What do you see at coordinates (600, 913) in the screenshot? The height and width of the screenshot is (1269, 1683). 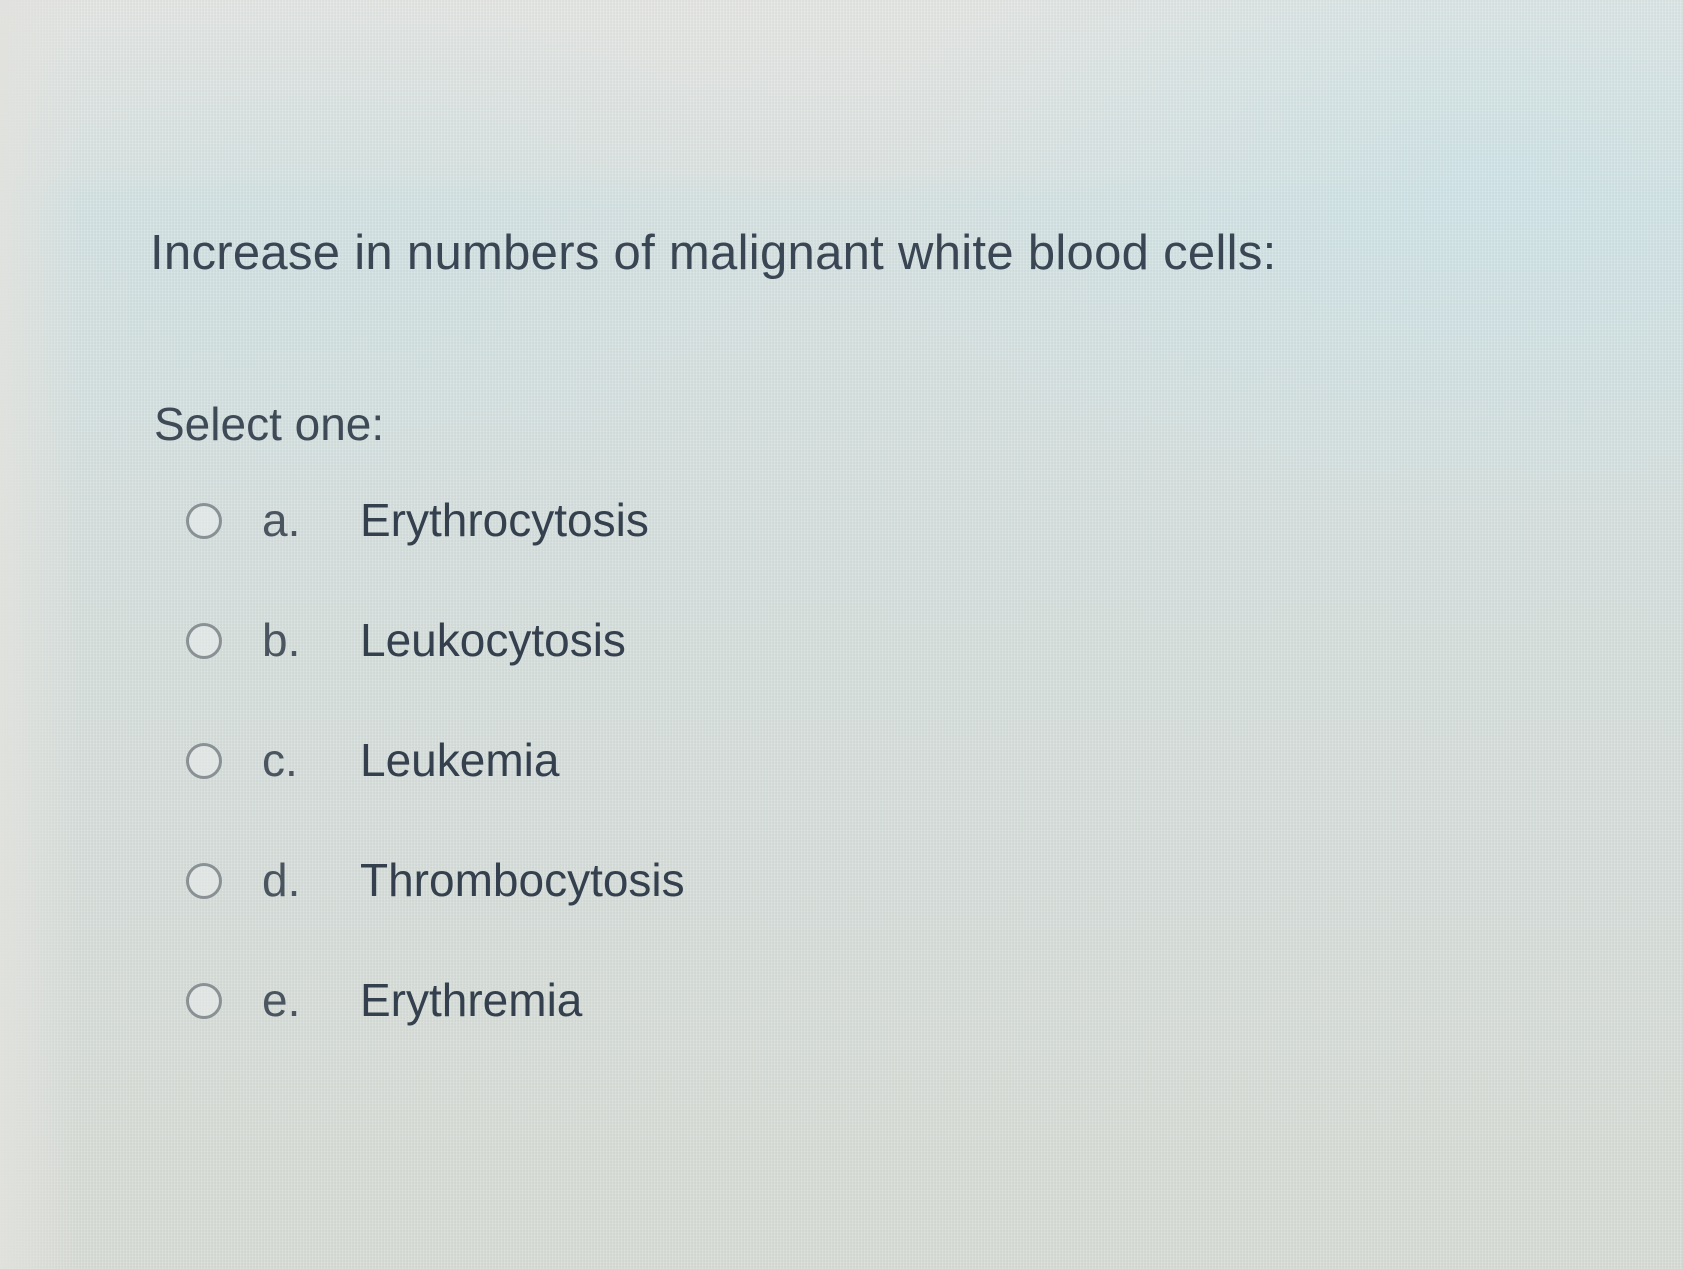 I see `answer-option-d: d. Thrombocytosis` at bounding box center [600, 913].